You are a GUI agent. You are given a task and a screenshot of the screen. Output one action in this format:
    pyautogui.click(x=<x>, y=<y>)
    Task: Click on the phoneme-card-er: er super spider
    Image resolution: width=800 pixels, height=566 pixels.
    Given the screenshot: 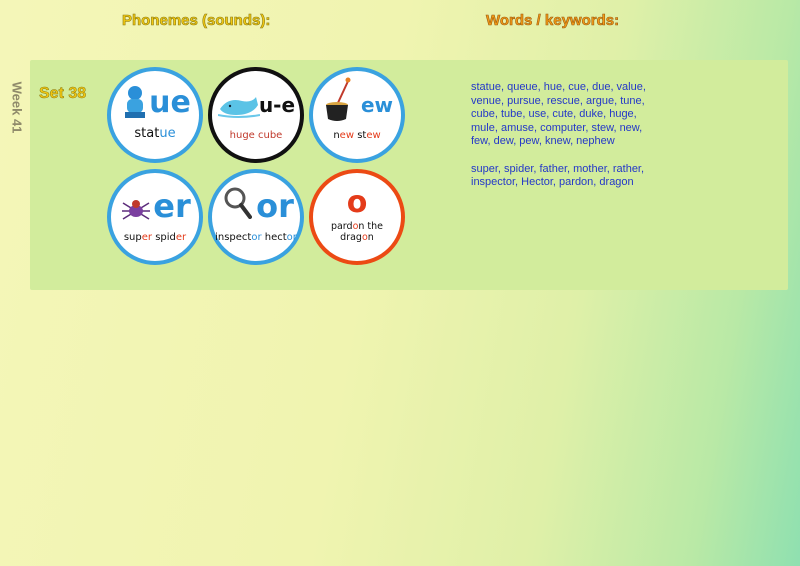 What is the action you would take?
    pyautogui.click(x=155, y=217)
    